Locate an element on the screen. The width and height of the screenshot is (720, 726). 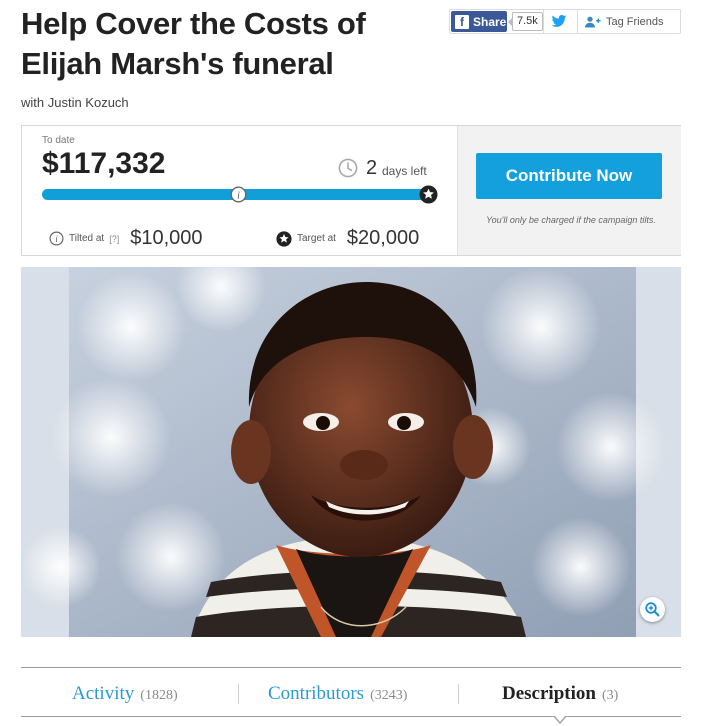
tilt-help-link: [?] is located at coordinates (114, 239).